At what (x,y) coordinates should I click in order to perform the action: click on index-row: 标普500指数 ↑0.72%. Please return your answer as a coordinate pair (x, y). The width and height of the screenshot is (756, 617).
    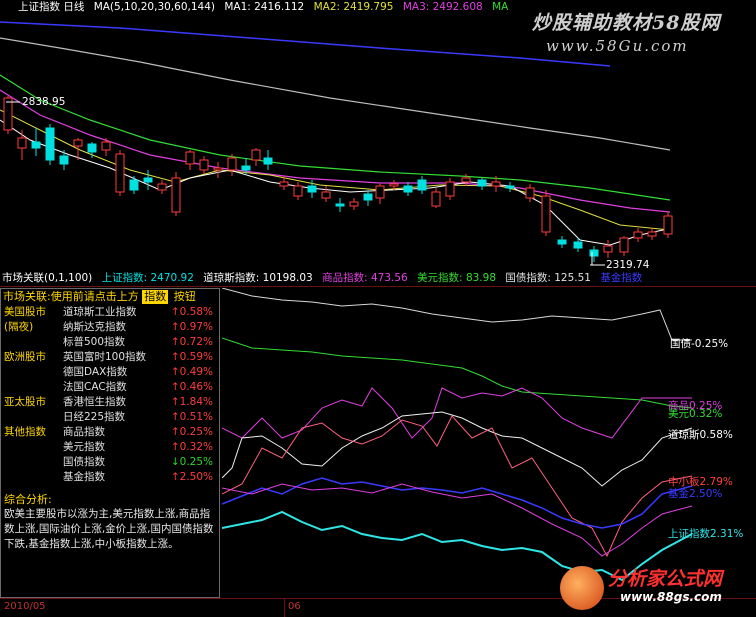
    Looking at the image, I should click on (109, 342).